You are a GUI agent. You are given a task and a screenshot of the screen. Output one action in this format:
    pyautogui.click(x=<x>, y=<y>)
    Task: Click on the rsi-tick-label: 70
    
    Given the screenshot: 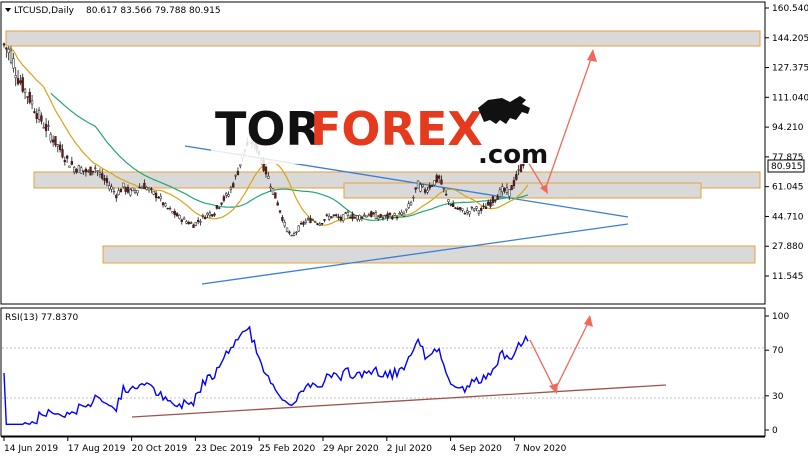 What is the action you would take?
    pyautogui.click(x=778, y=351)
    